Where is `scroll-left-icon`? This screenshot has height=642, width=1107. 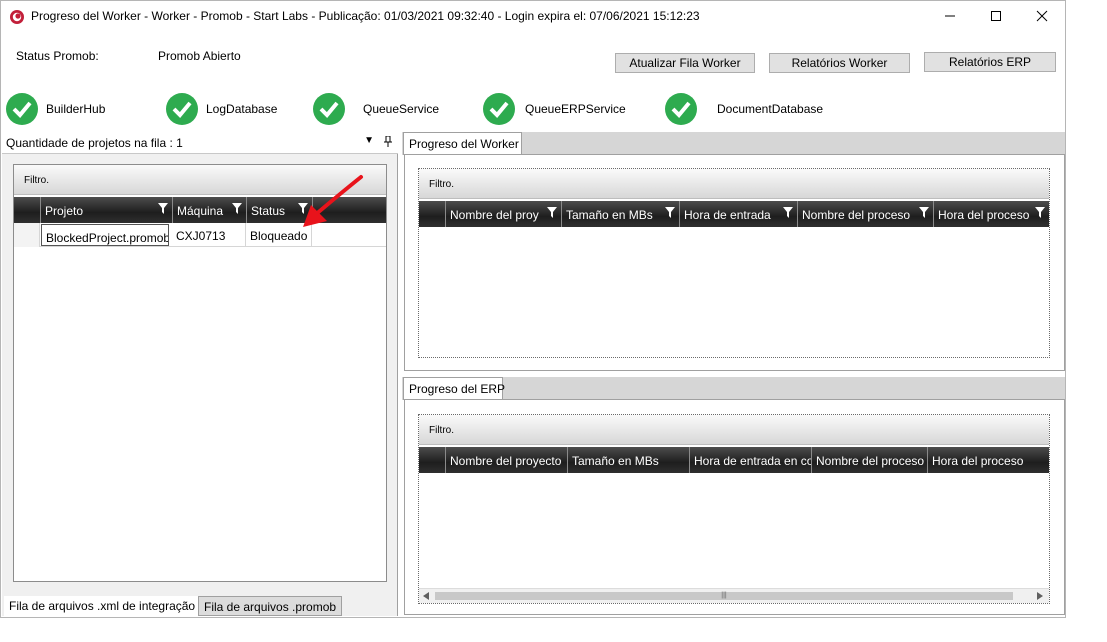 scroll-left-icon is located at coordinates (426, 596).